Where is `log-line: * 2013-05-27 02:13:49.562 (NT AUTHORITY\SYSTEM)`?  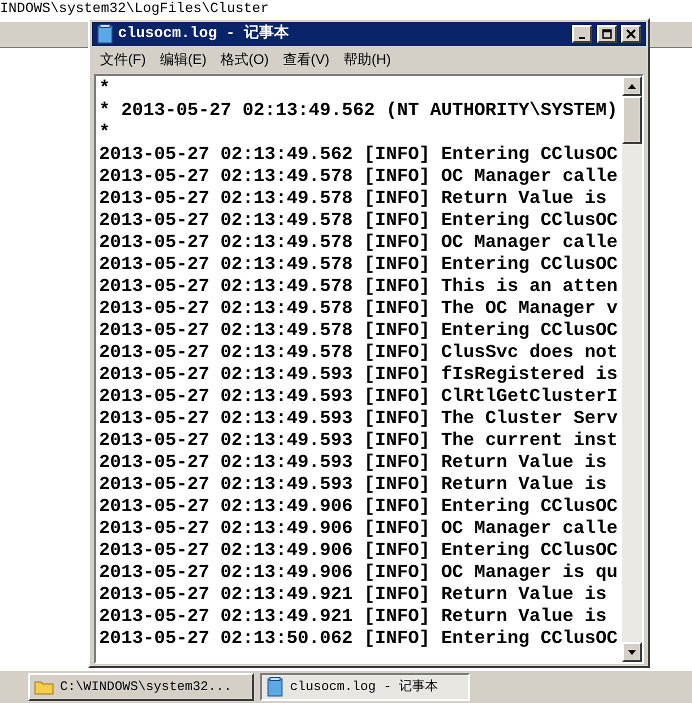 log-line: * 2013-05-27 02:13:49.562 (NT AUTHORITY\SYSTEM) is located at coordinates (358, 111).